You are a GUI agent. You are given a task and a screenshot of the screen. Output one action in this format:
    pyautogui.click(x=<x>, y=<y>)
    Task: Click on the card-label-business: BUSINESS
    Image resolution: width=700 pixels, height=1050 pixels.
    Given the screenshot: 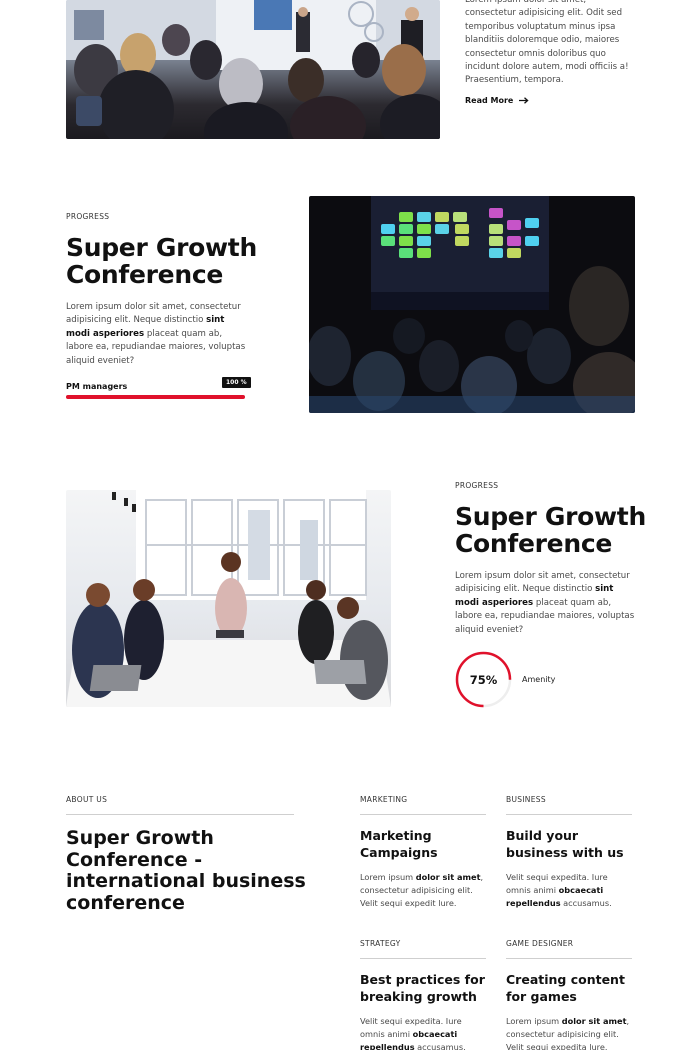 What is the action you would take?
    pyautogui.click(x=526, y=799)
    